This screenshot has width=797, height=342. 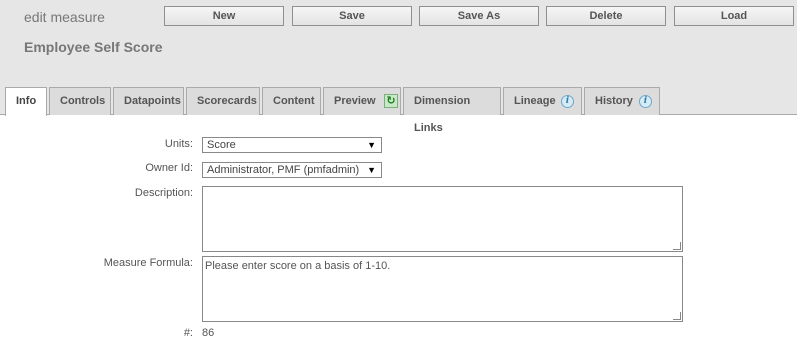 I want to click on owner-id-label: Owner Id:, so click(x=169, y=168).